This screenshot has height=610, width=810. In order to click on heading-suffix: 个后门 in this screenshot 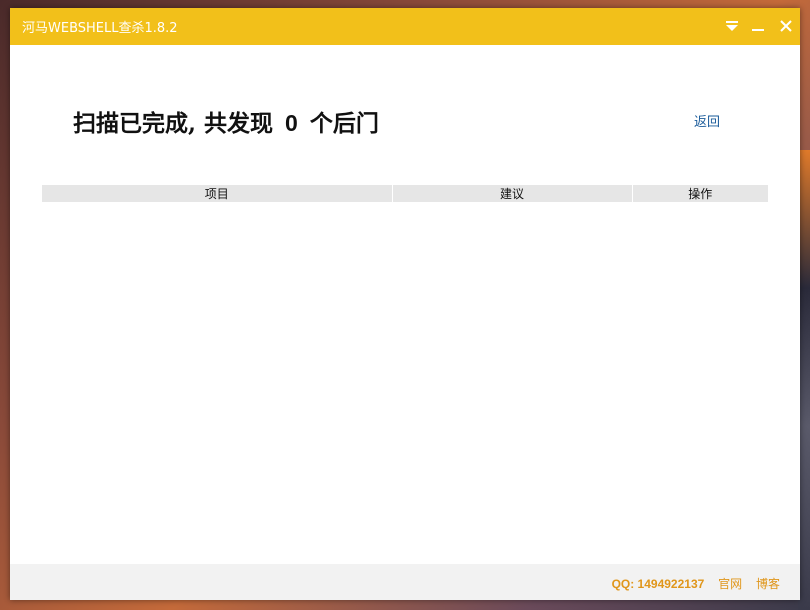, I will do `click(344, 123)`.